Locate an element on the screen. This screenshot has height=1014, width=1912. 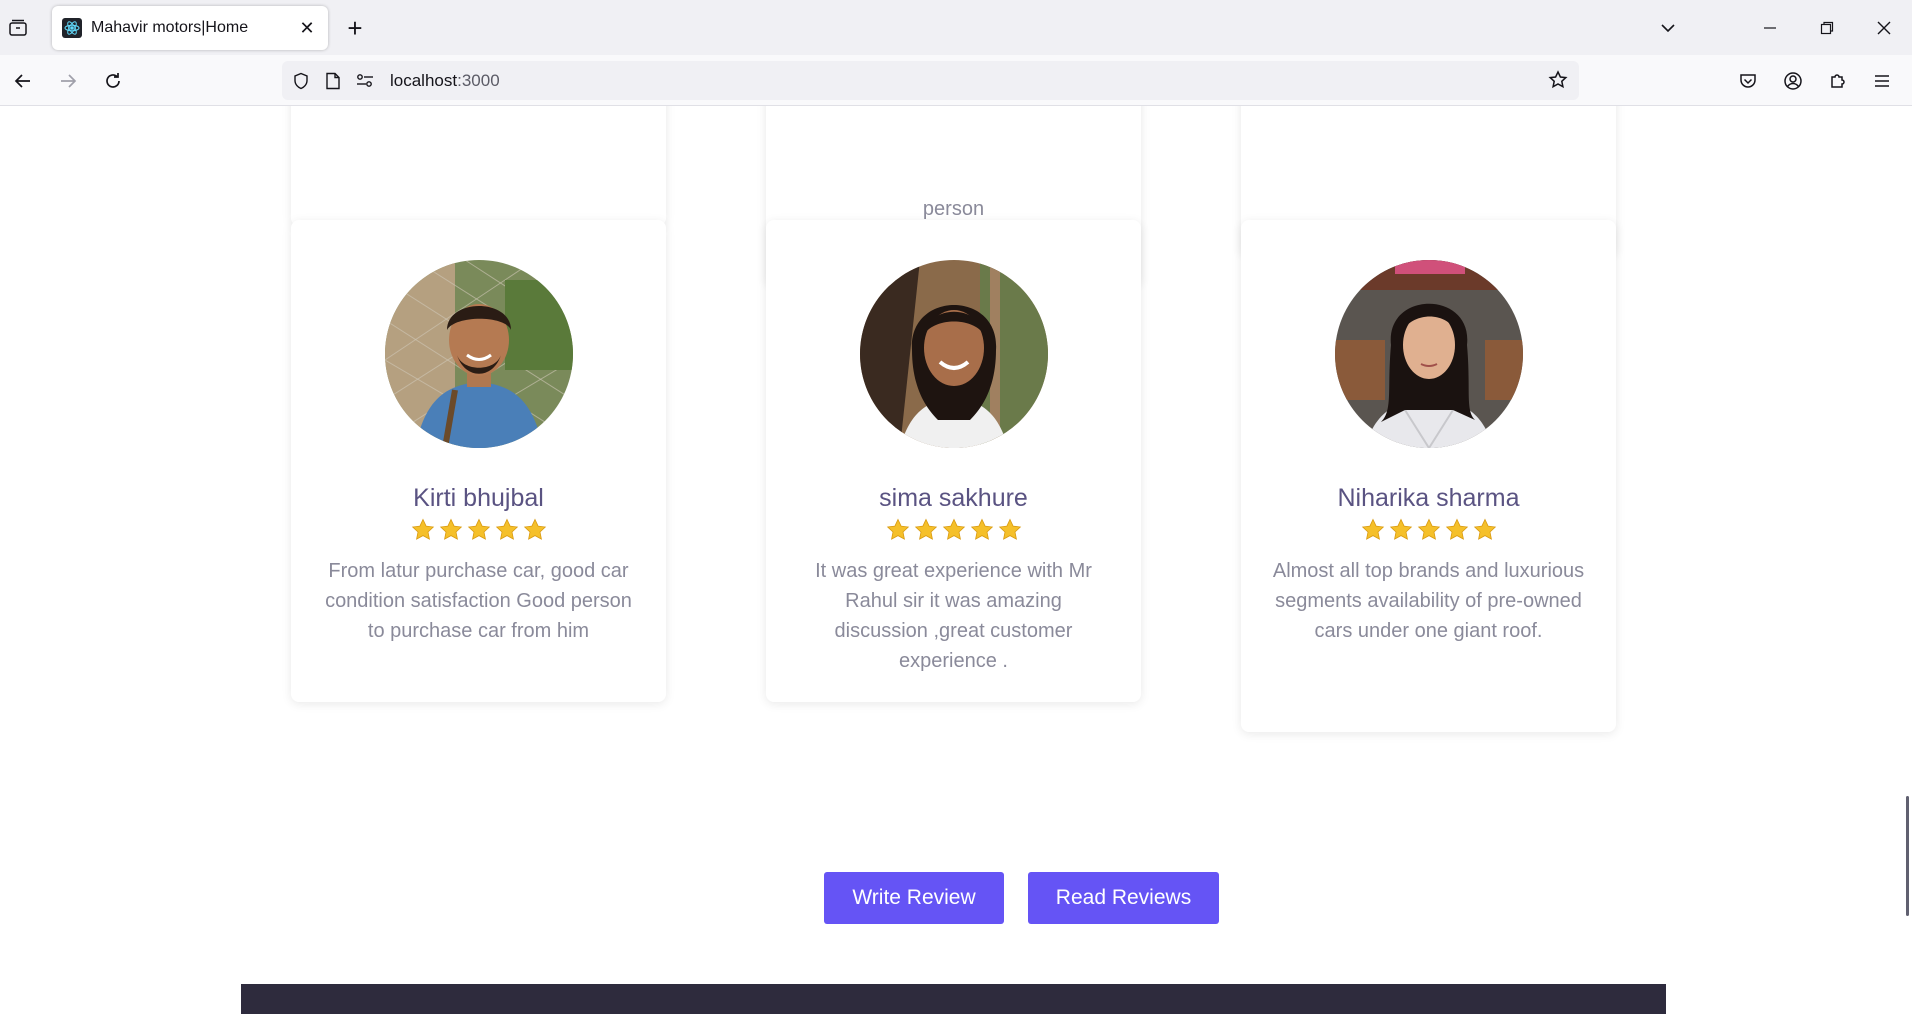
page-info-icon is located at coordinates (333, 81).